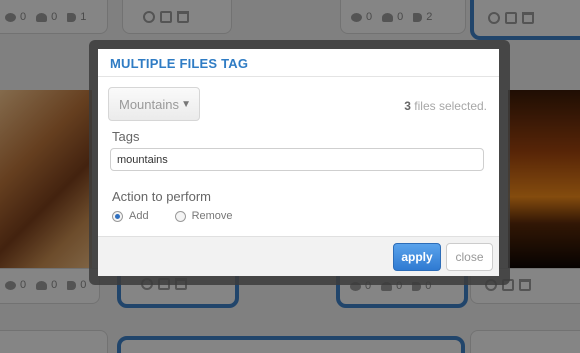 Image resolution: width=580 pixels, height=353 pixels. I want to click on files-selected-label: files selected., so click(450, 106).